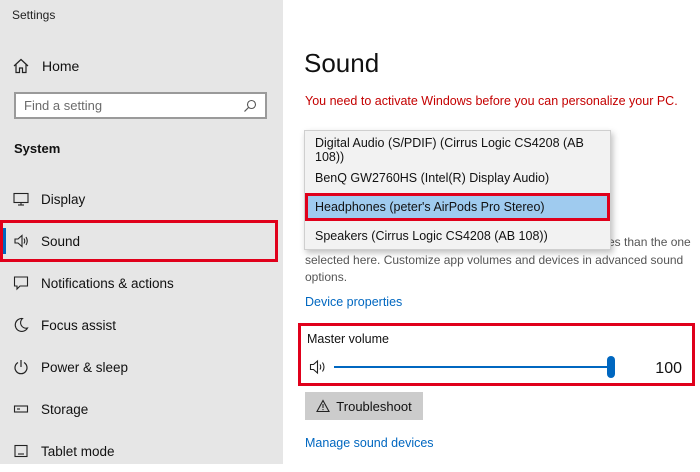  I want to click on sidebar-item-display: Display, so click(141, 199).